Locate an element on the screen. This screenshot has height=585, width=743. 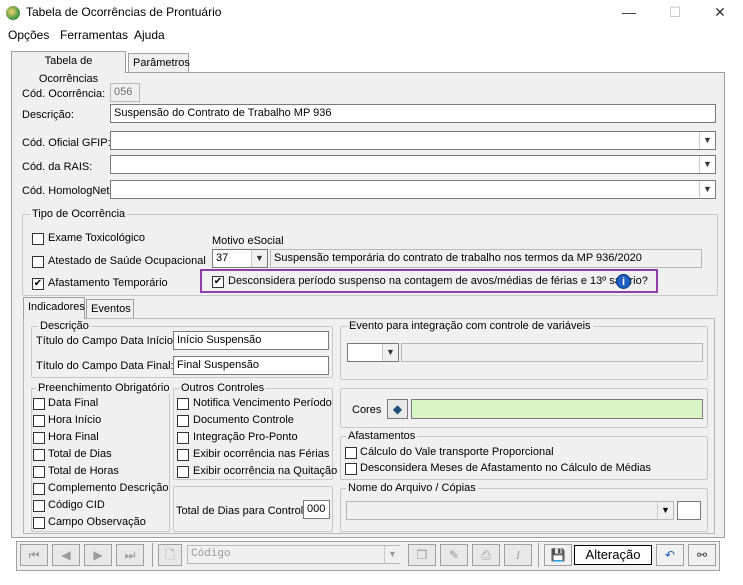
minimize-button: — is located at coordinates (629, 12).